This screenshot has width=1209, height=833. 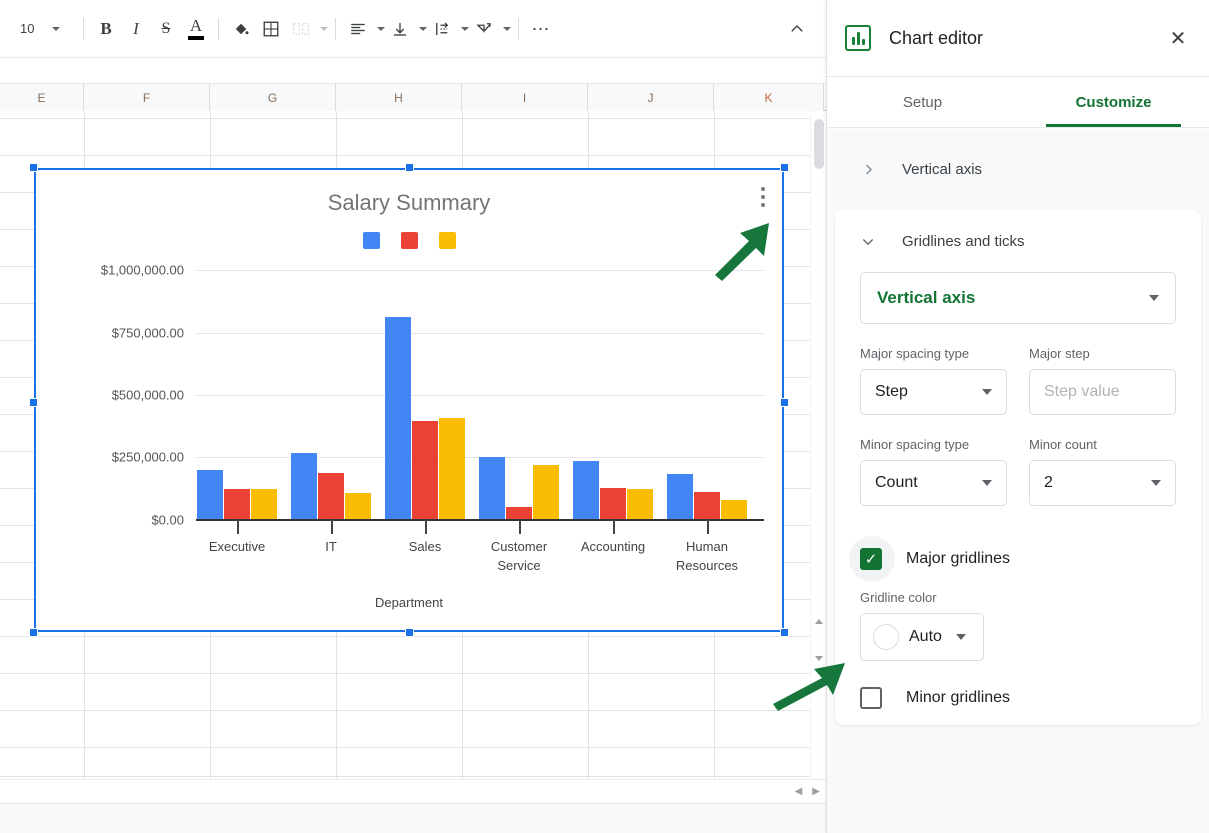 What do you see at coordinates (33, 632) in the screenshot?
I see `resize-handle-bottom-left` at bounding box center [33, 632].